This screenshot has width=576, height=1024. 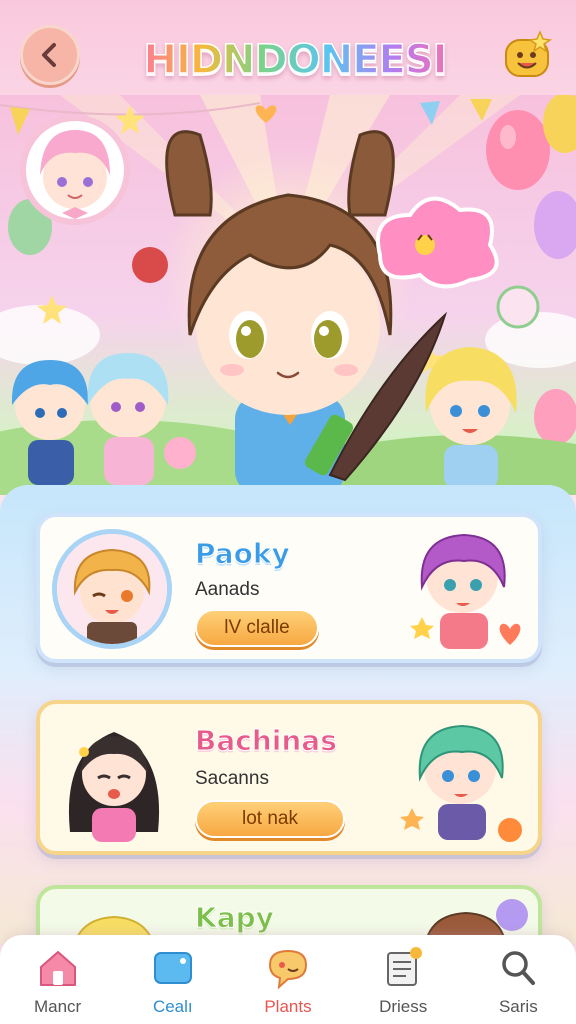 I want to click on nav-label: Cealı, so click(x=172, y=1006).